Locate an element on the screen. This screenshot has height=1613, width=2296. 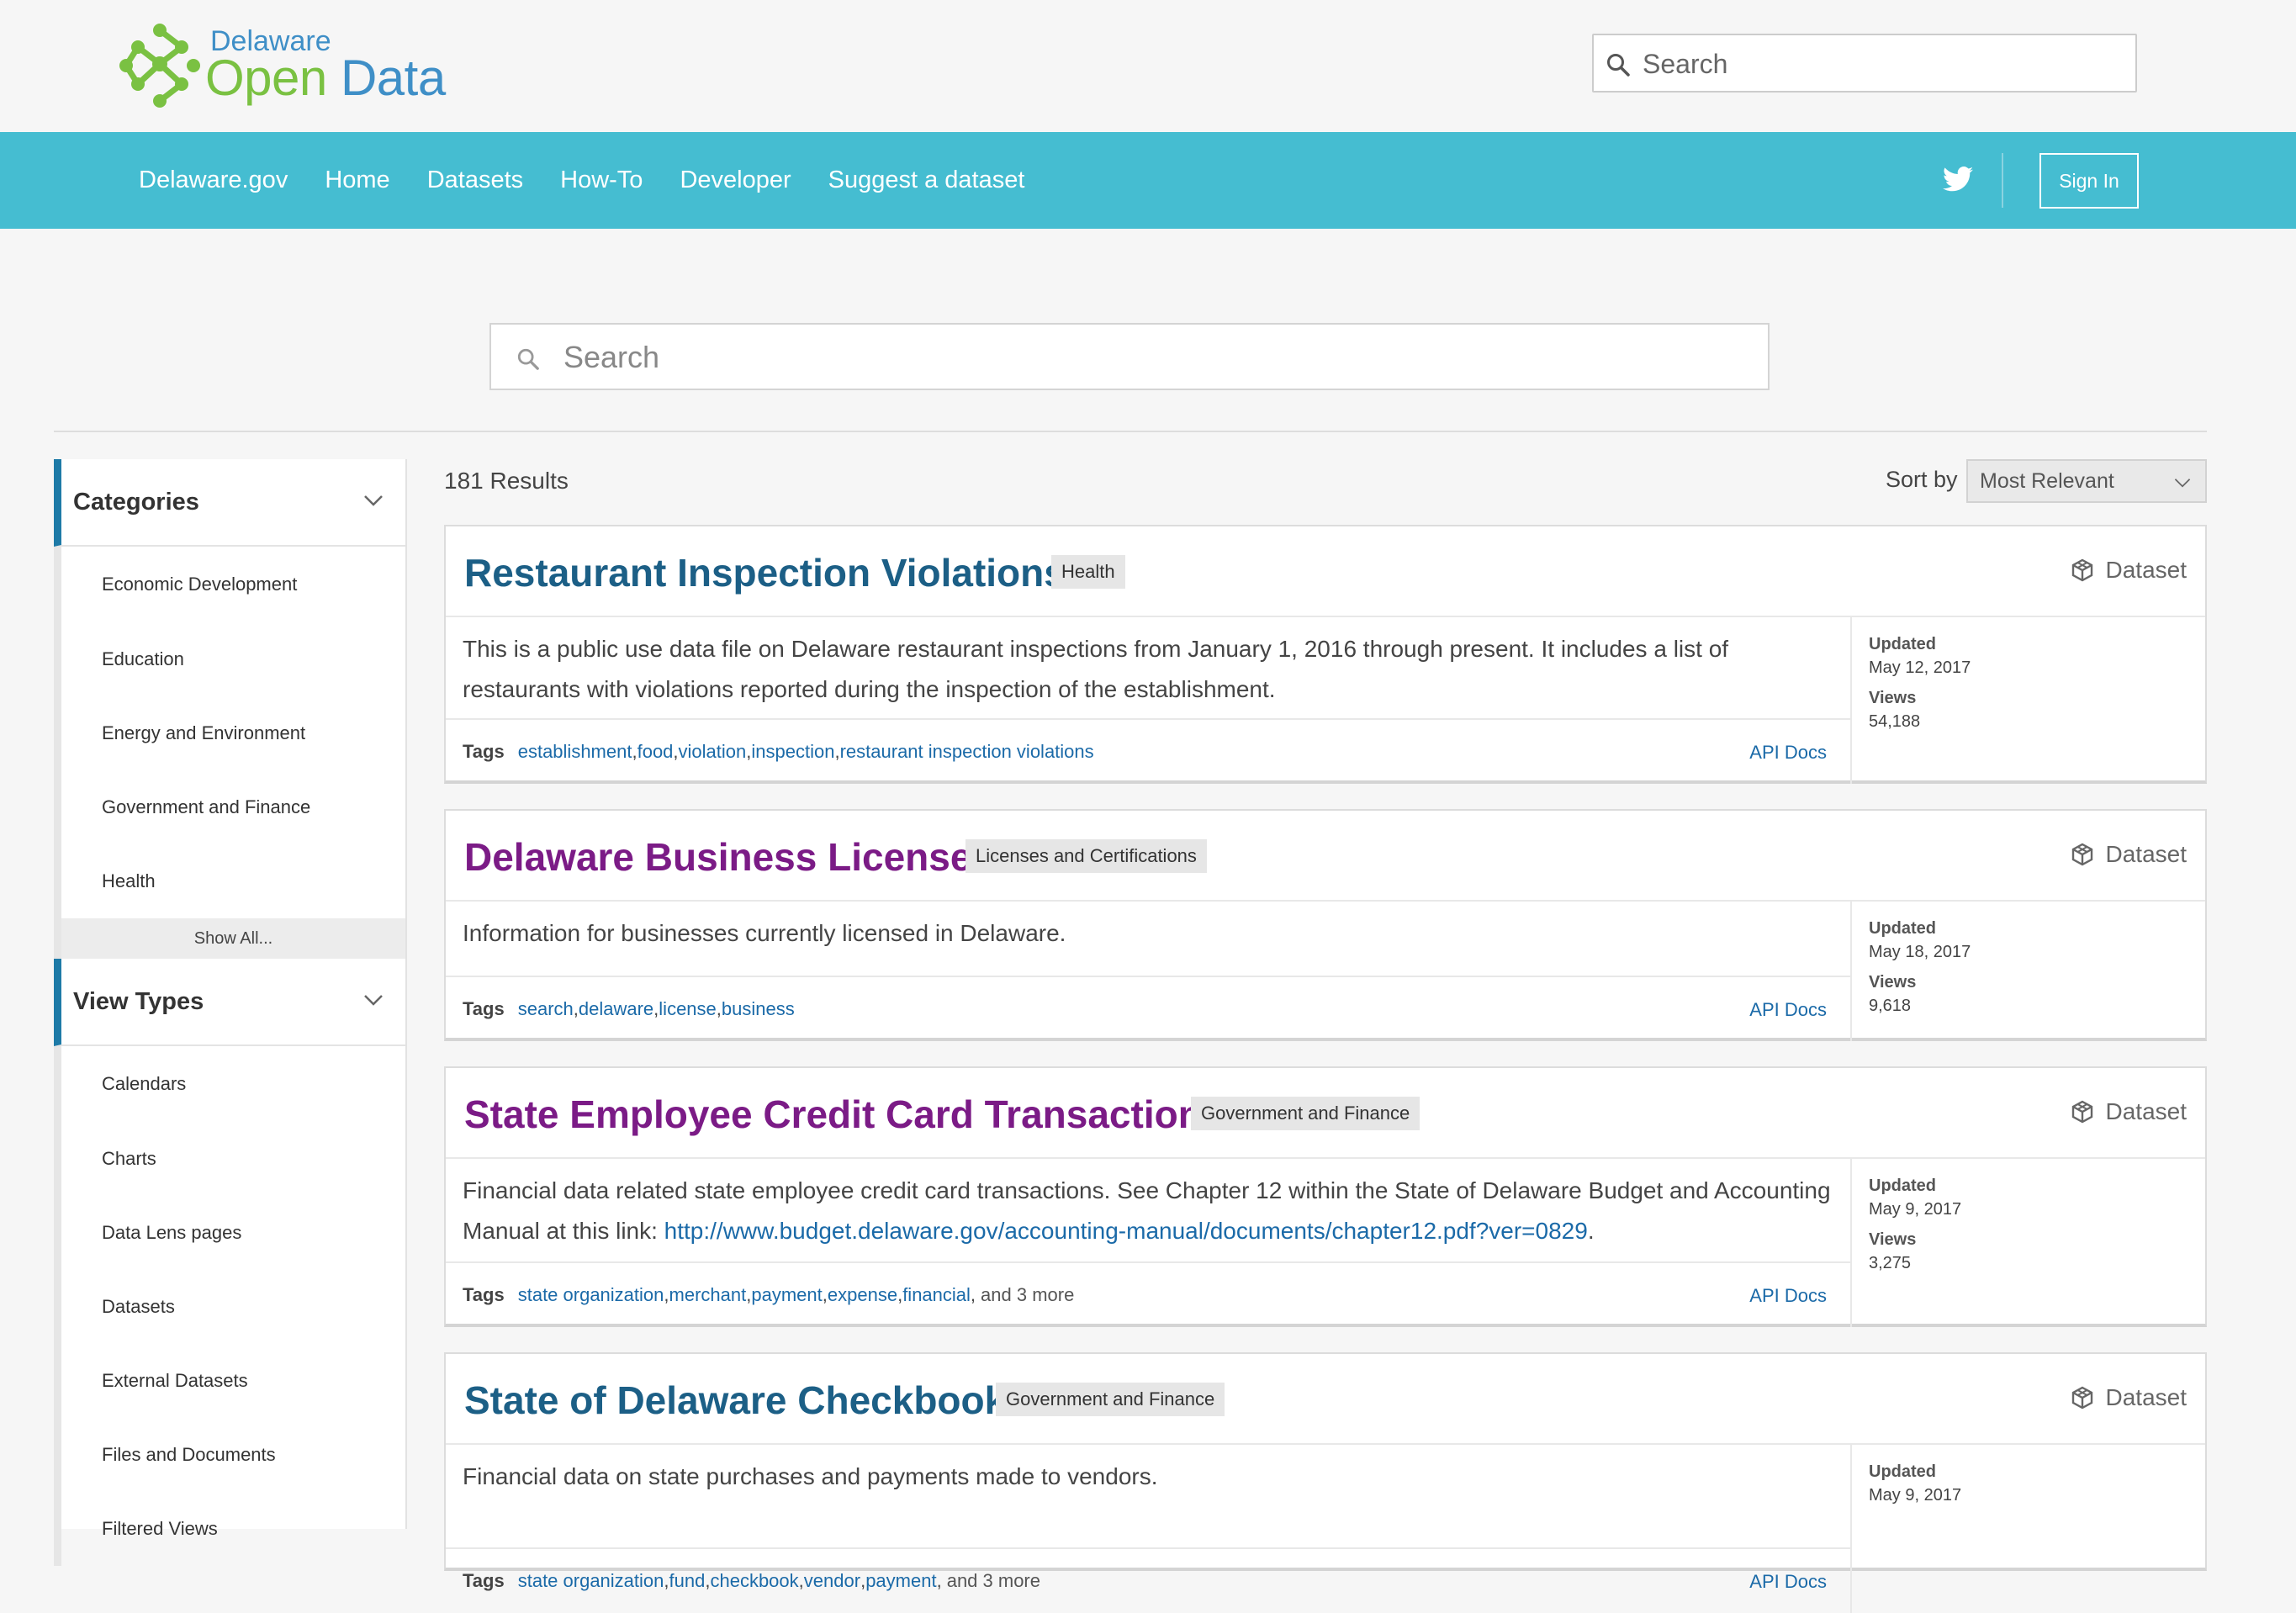
categories-facet-header: Categories is located at coordinates (229, 503).